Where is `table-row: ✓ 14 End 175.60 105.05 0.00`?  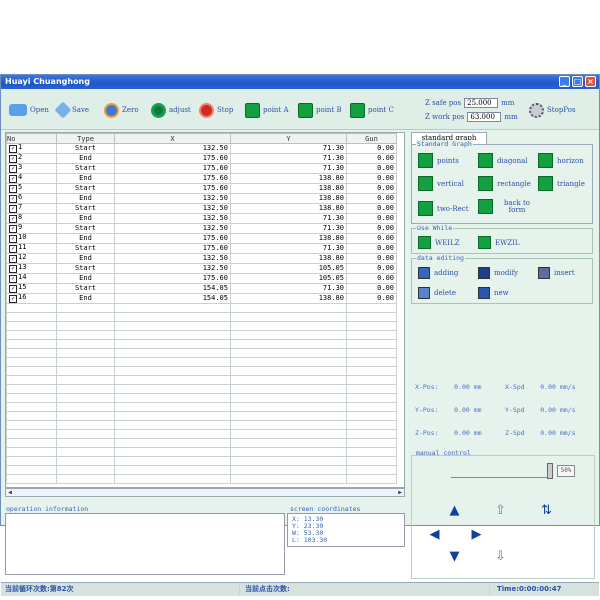
table-row: ✓ 14 End 175.60 105.05 0.00 is located at coordinates (201, 278).